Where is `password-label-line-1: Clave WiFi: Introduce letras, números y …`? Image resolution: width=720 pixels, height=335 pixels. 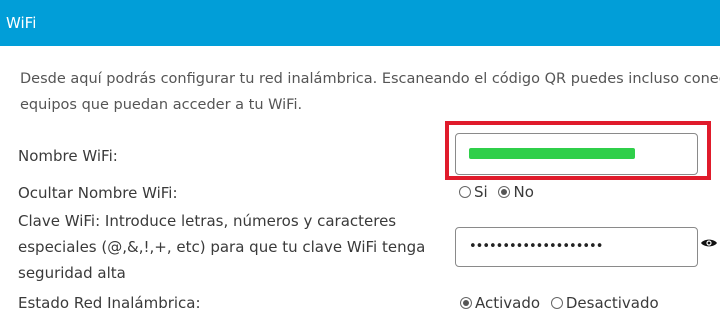
password-label-line-1: Clave WiFi: Introduce letras, números y … is located at coordinates (207, 221).